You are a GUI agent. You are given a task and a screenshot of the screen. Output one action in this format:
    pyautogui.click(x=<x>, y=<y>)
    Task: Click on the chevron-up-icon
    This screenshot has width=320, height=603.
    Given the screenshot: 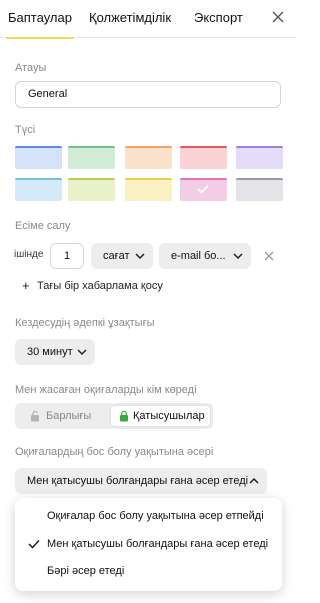 What is the action you would take?
    pyautogui.click(x=254, y=480)
    